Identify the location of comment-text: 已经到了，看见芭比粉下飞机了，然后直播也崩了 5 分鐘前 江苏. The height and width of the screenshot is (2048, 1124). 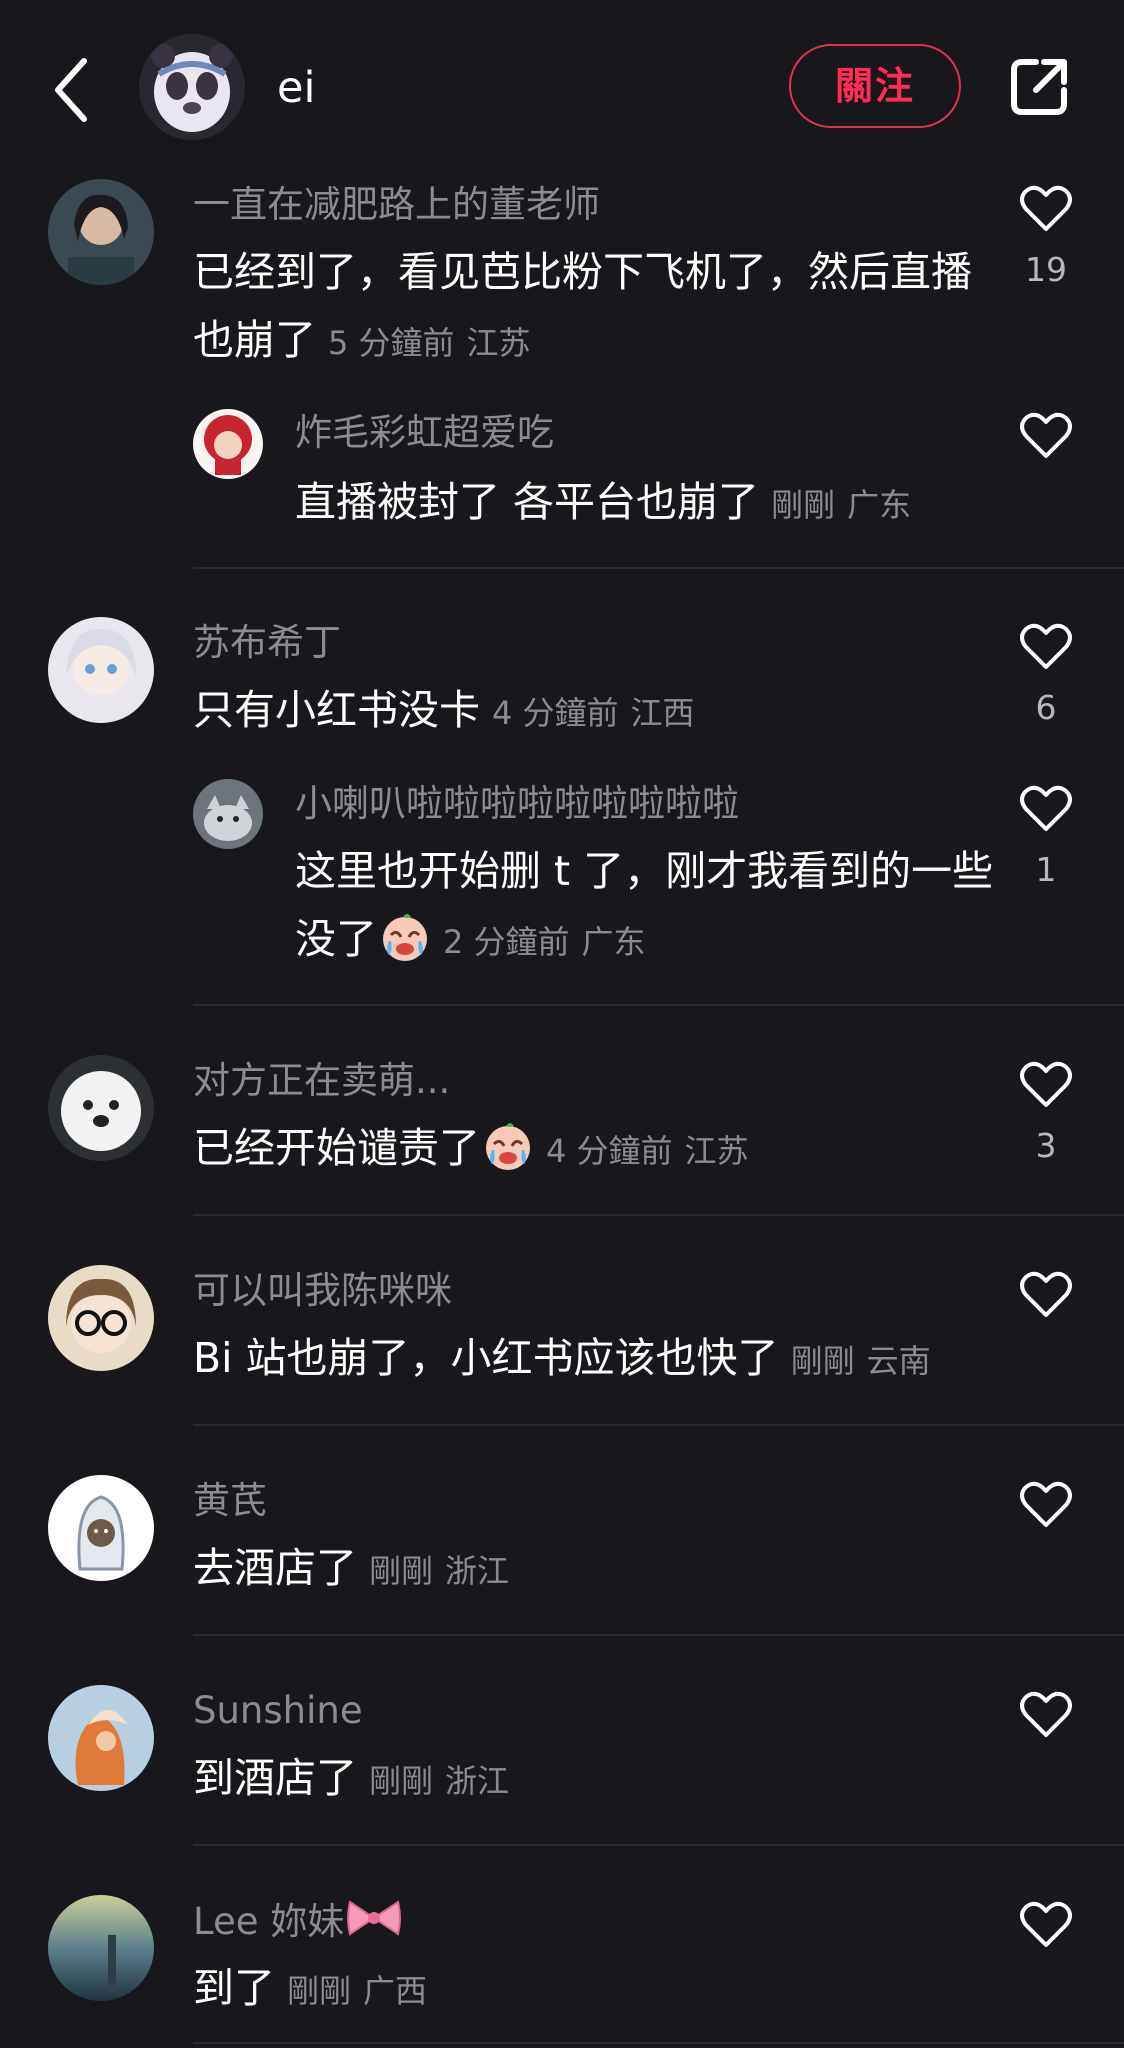
(583, 307).